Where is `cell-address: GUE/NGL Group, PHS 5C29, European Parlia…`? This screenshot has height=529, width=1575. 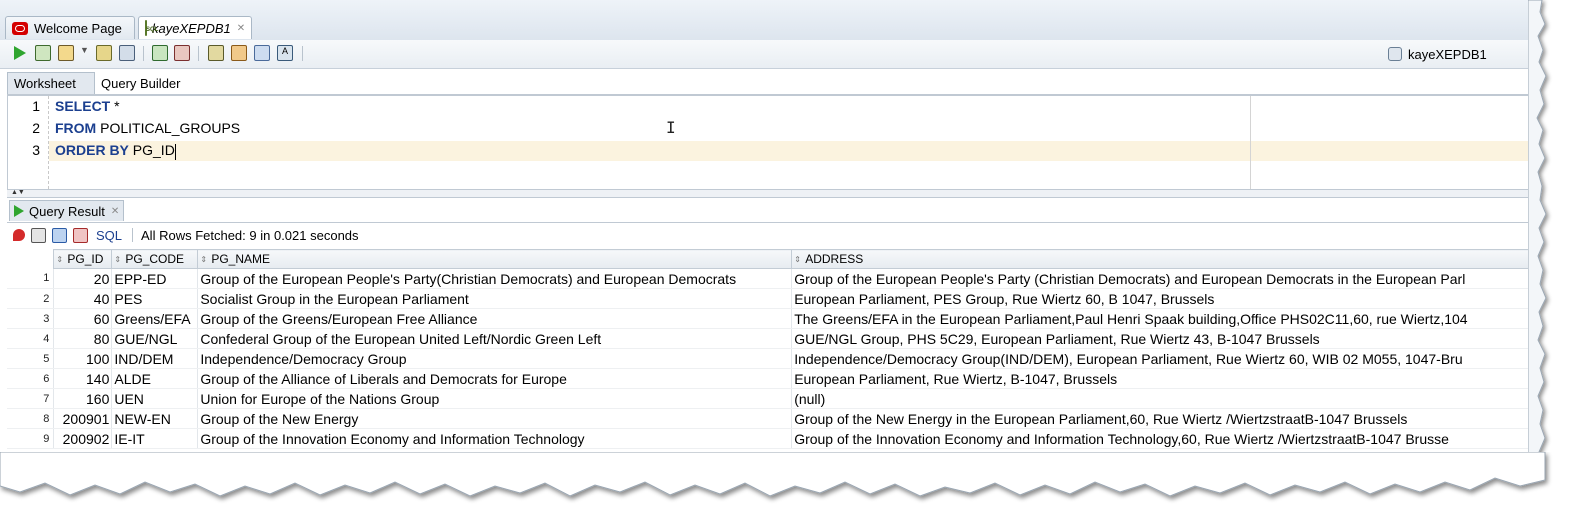 cell-address: GUE/NGL Group, PHS 5C29, European Parlia… is located at coordinates (1168, 338).